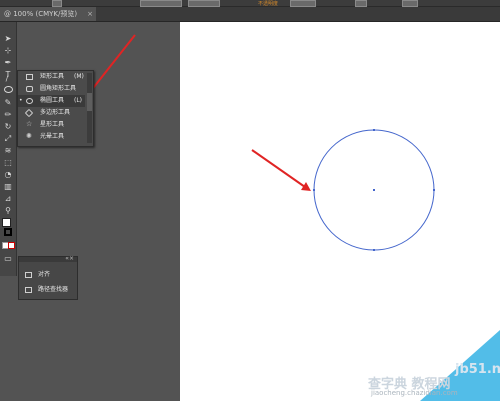 Image resolution: width=500 pixels, height=401 pixels. I want to click on line-icon: /, so click(7, 78).